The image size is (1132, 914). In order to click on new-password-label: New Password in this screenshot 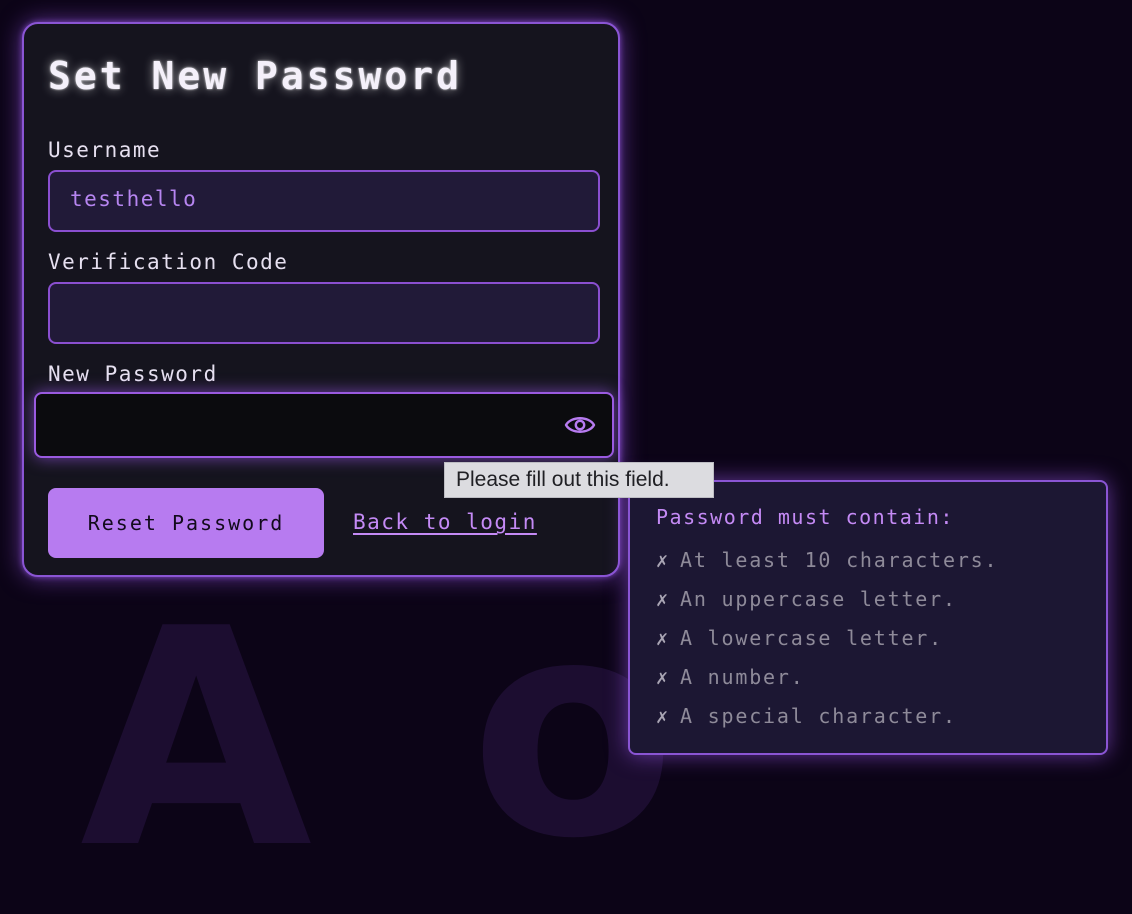, I will do `click(133, 374)`.